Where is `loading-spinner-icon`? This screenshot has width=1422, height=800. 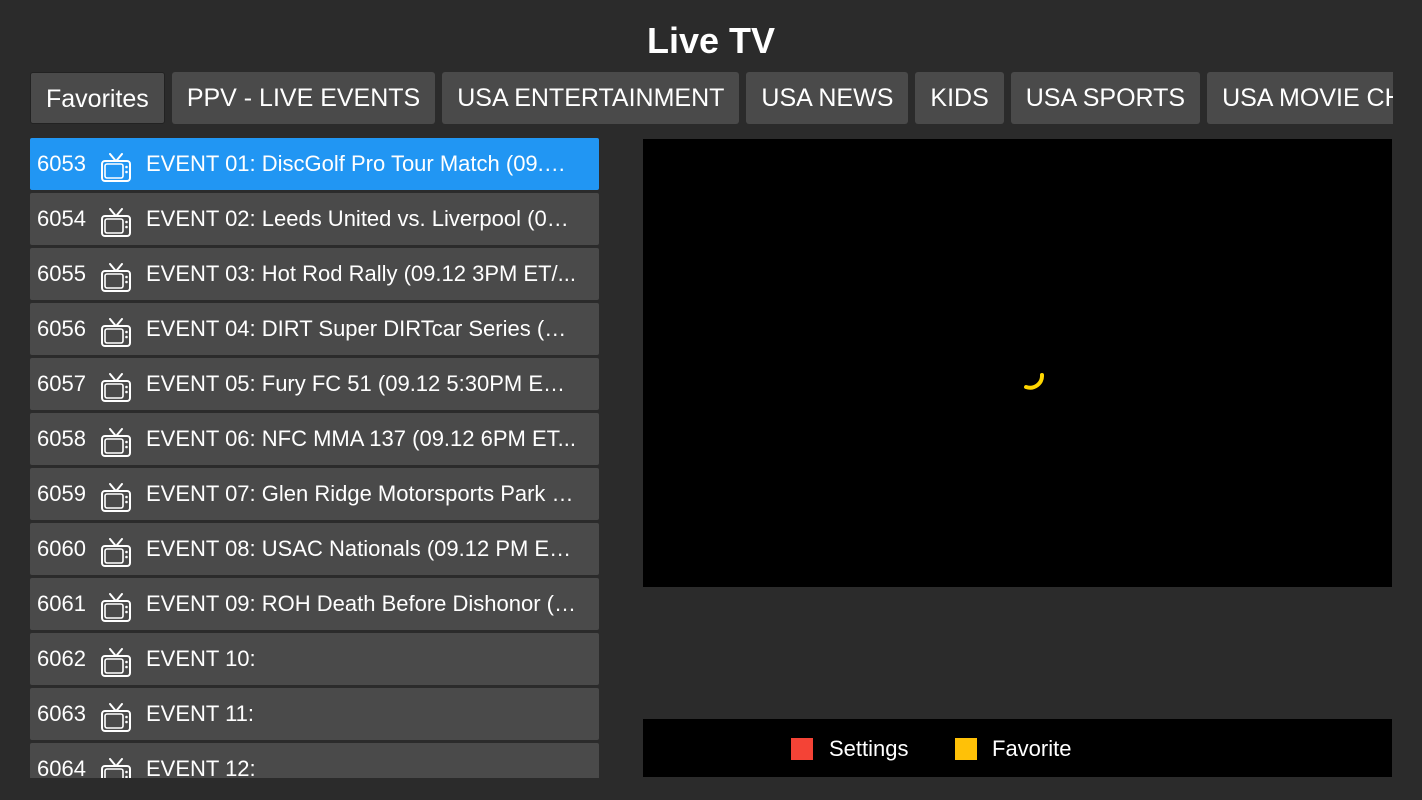
loading-spinner-icon is located at coordinates (1035, 381).